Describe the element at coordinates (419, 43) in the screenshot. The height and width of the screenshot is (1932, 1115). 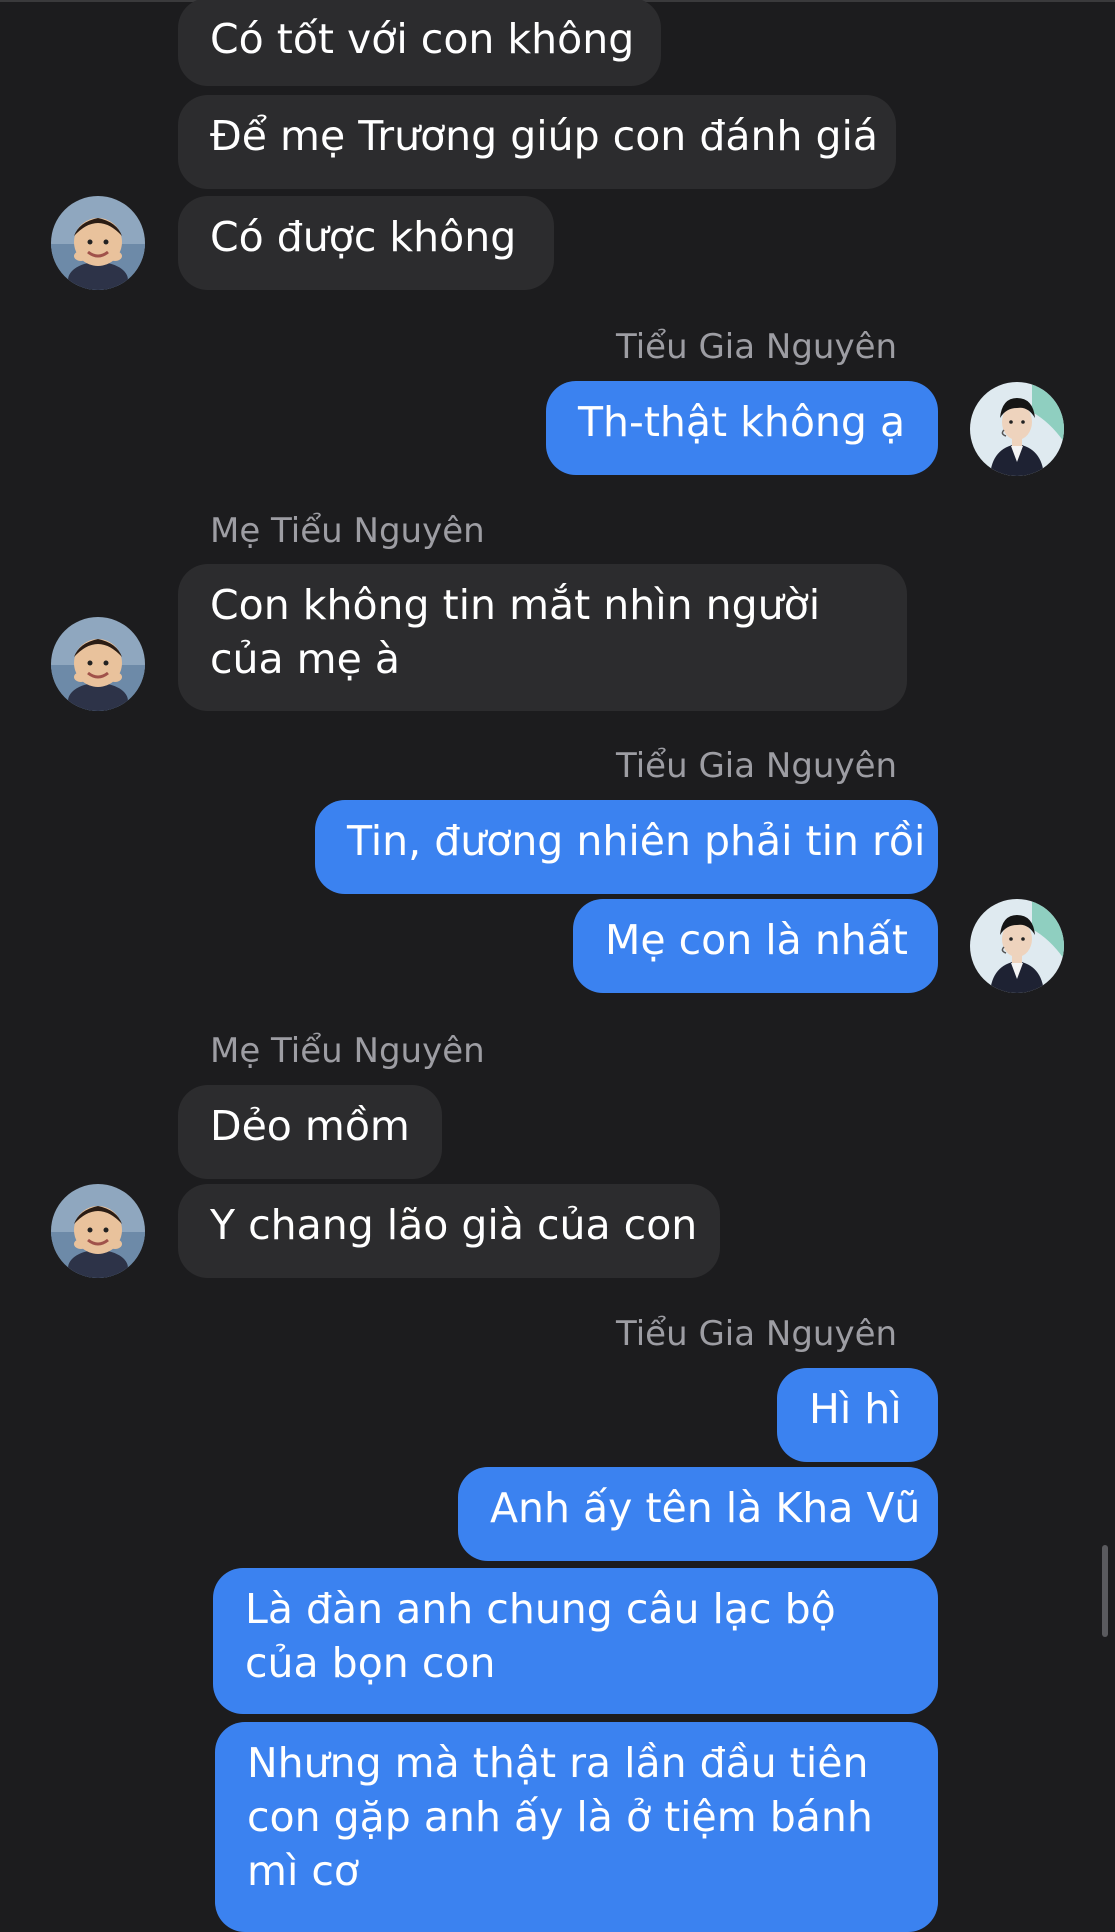
I see `message-bubble-received: Có tốt với con không` at that location.